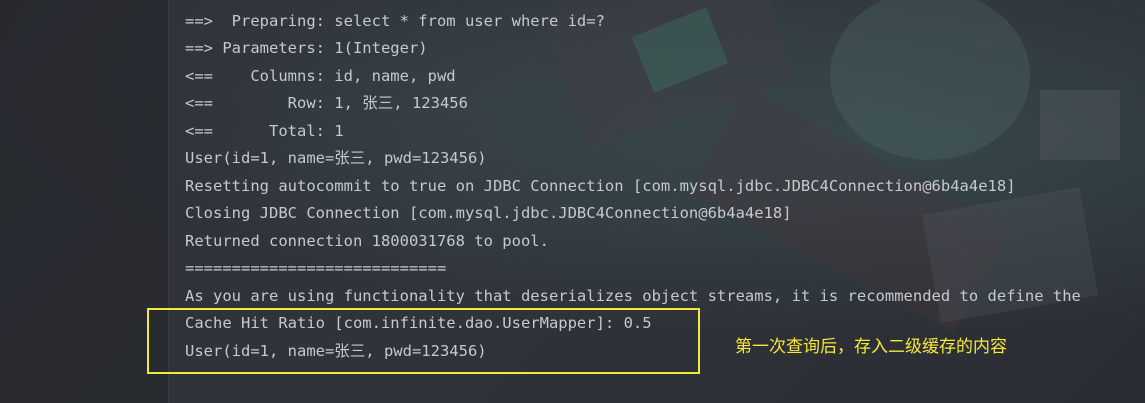  What do you see at coordinates (84, 201) in the screenshot?
I see `console-gutter` at bounding box center [84, 201].